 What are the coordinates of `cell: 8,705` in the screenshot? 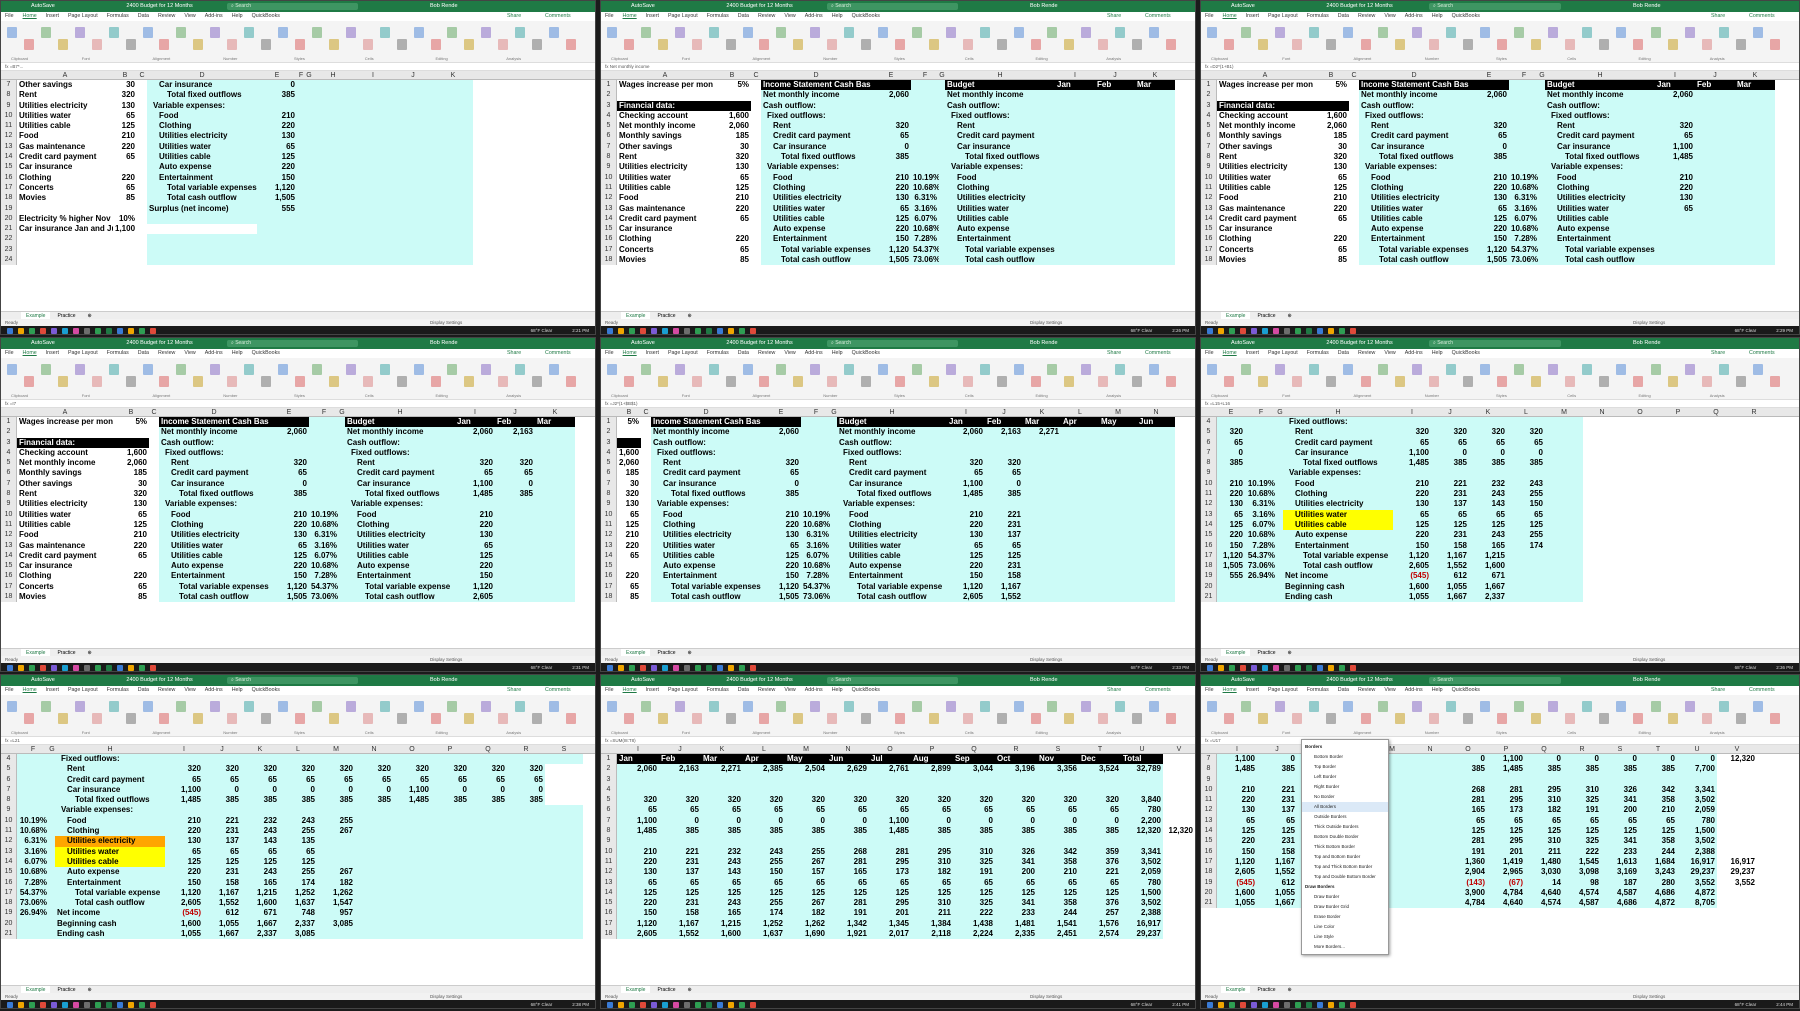 It's located at (1697, 903).